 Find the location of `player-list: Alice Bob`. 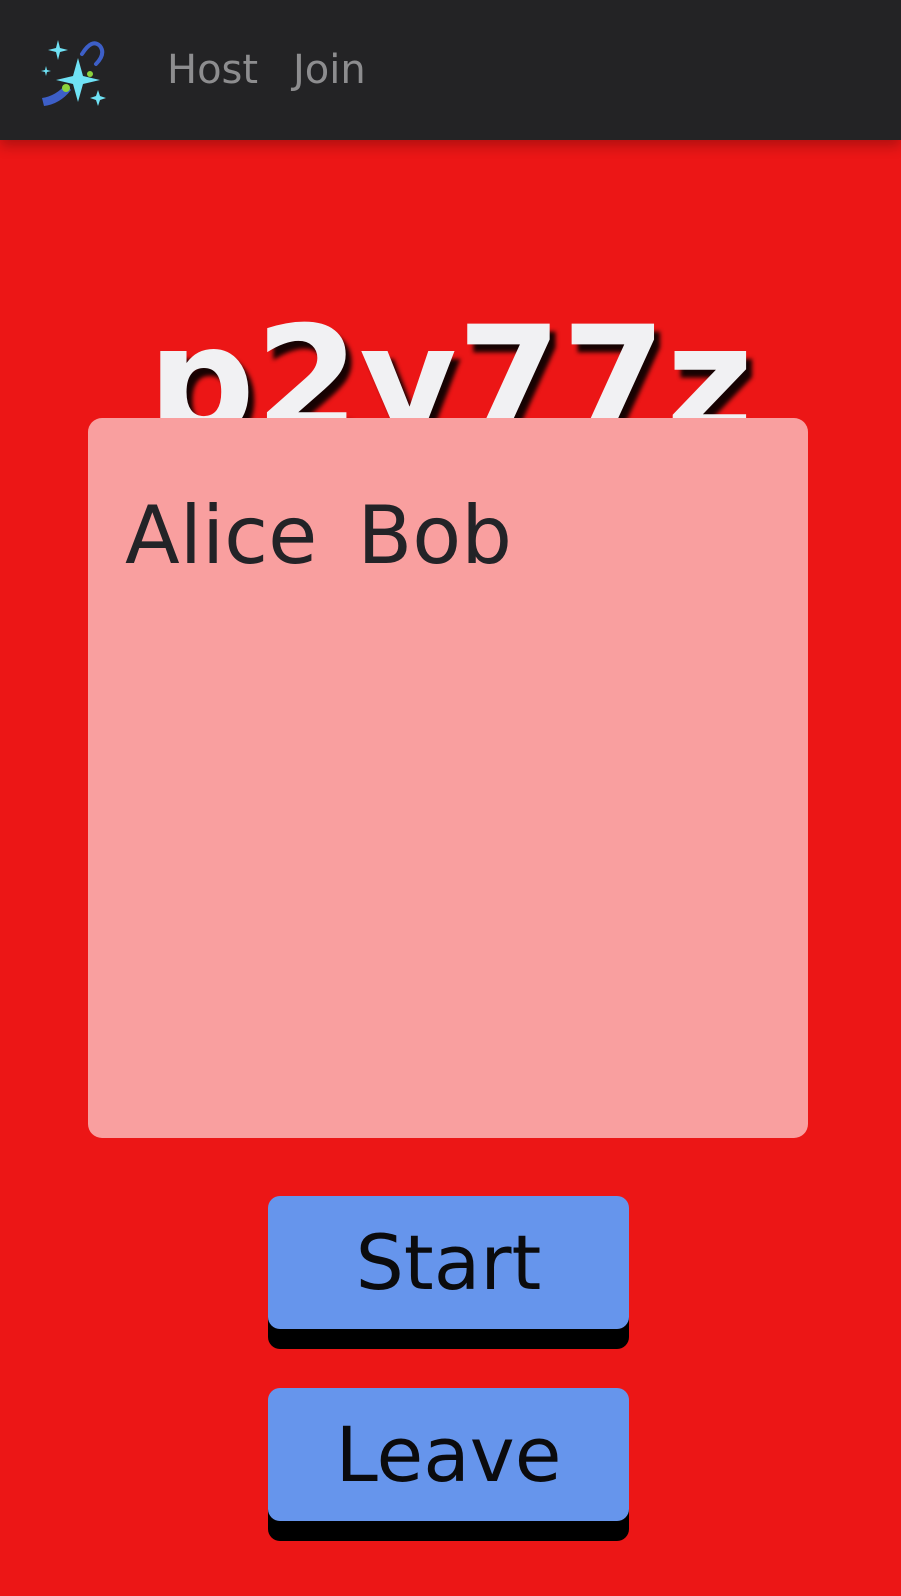

player-list: Alice Bob is located at coordinates (318, 536).